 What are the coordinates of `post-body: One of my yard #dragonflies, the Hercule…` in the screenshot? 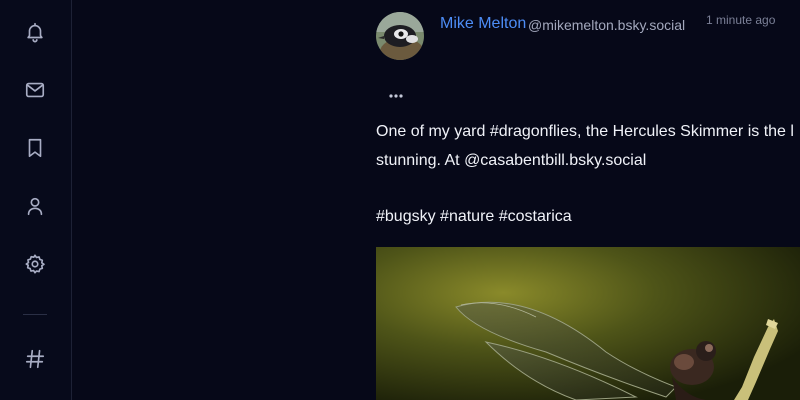 It's located at (588, 147).